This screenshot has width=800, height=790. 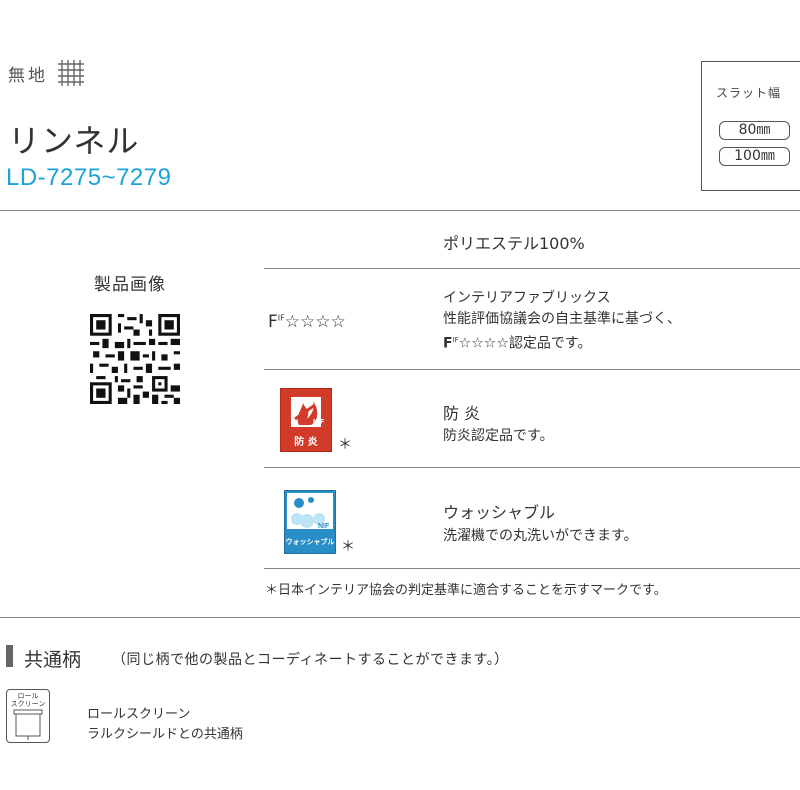 What do you see at coordinates (139, 714) in the screenshot?
I see `common-pattern-item: ロールスクリーン` at bounding box center [139, 714].